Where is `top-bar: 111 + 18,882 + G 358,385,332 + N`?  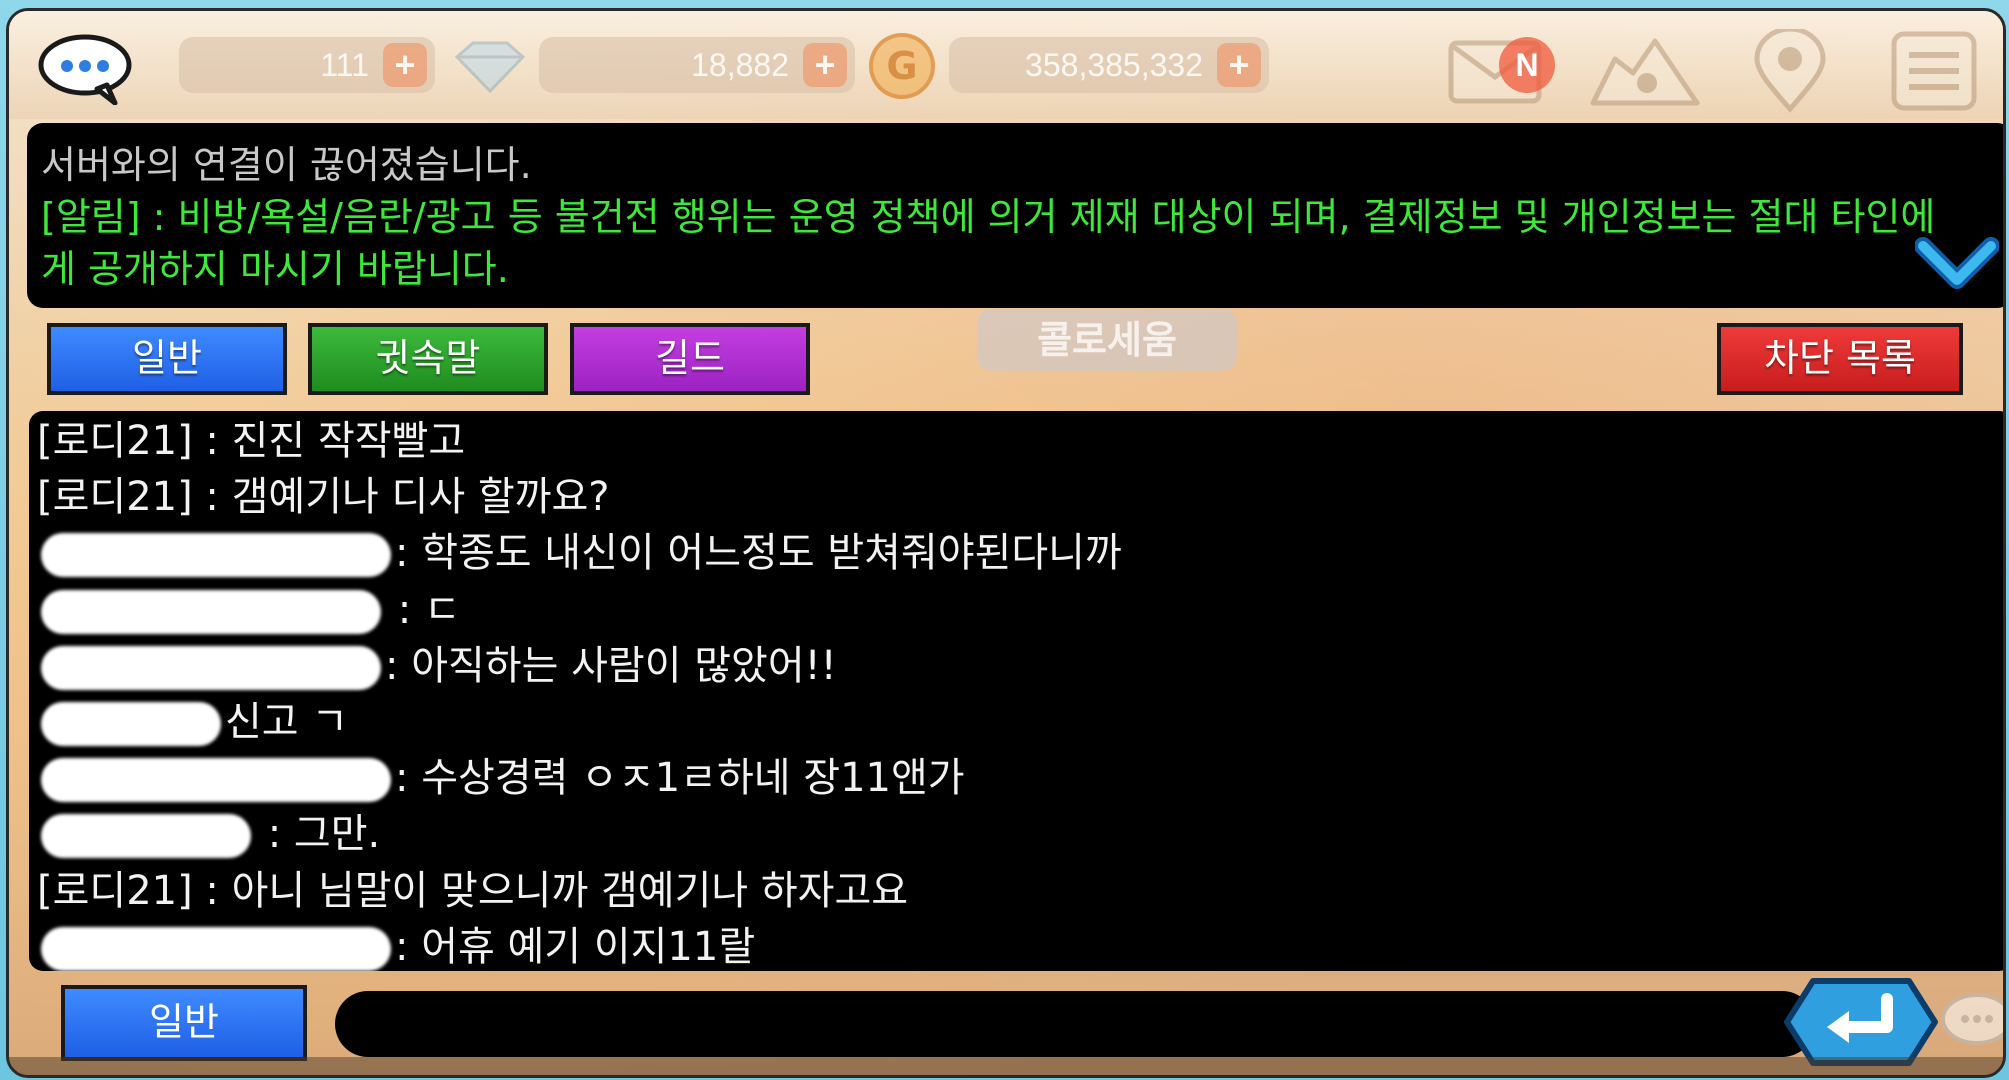
top-bar: 111 + 18,882 + G 358,385,332 + N is located at coordinates (1006, 65).